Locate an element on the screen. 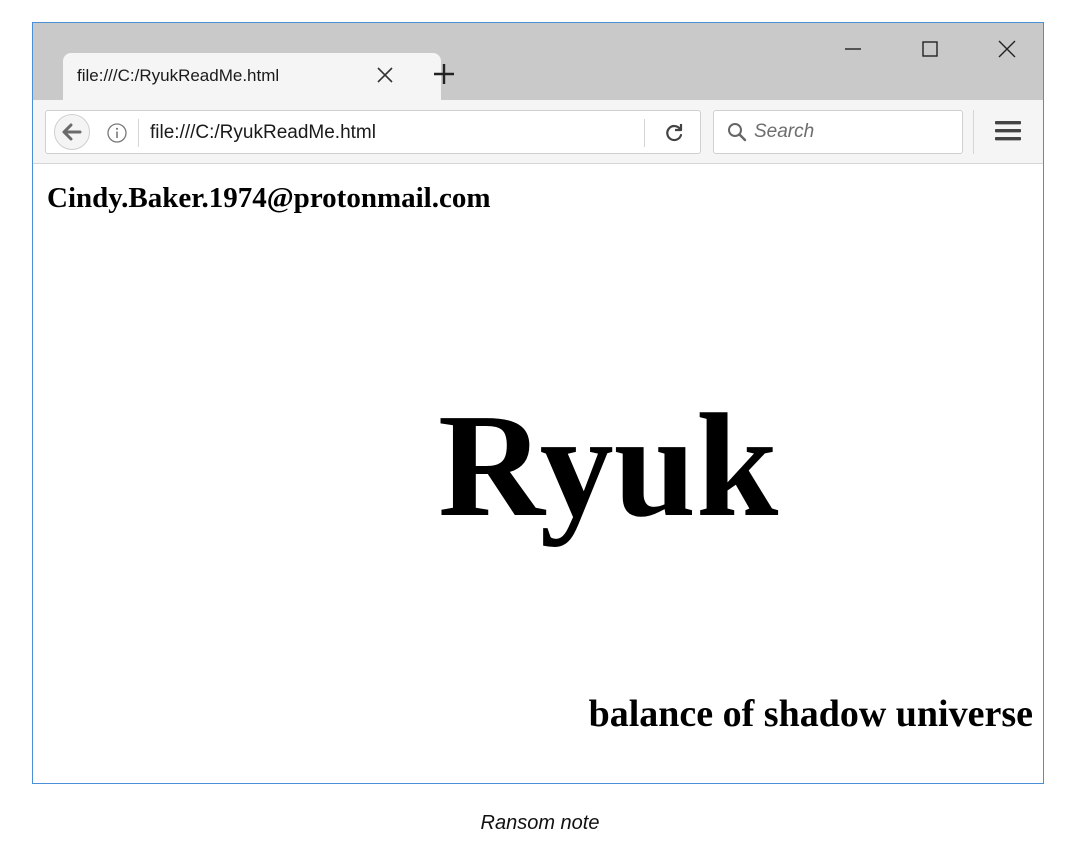 This screenshot has height=846, width=1080. figure-caption: Ransom note is located at coordinates (540, 823).